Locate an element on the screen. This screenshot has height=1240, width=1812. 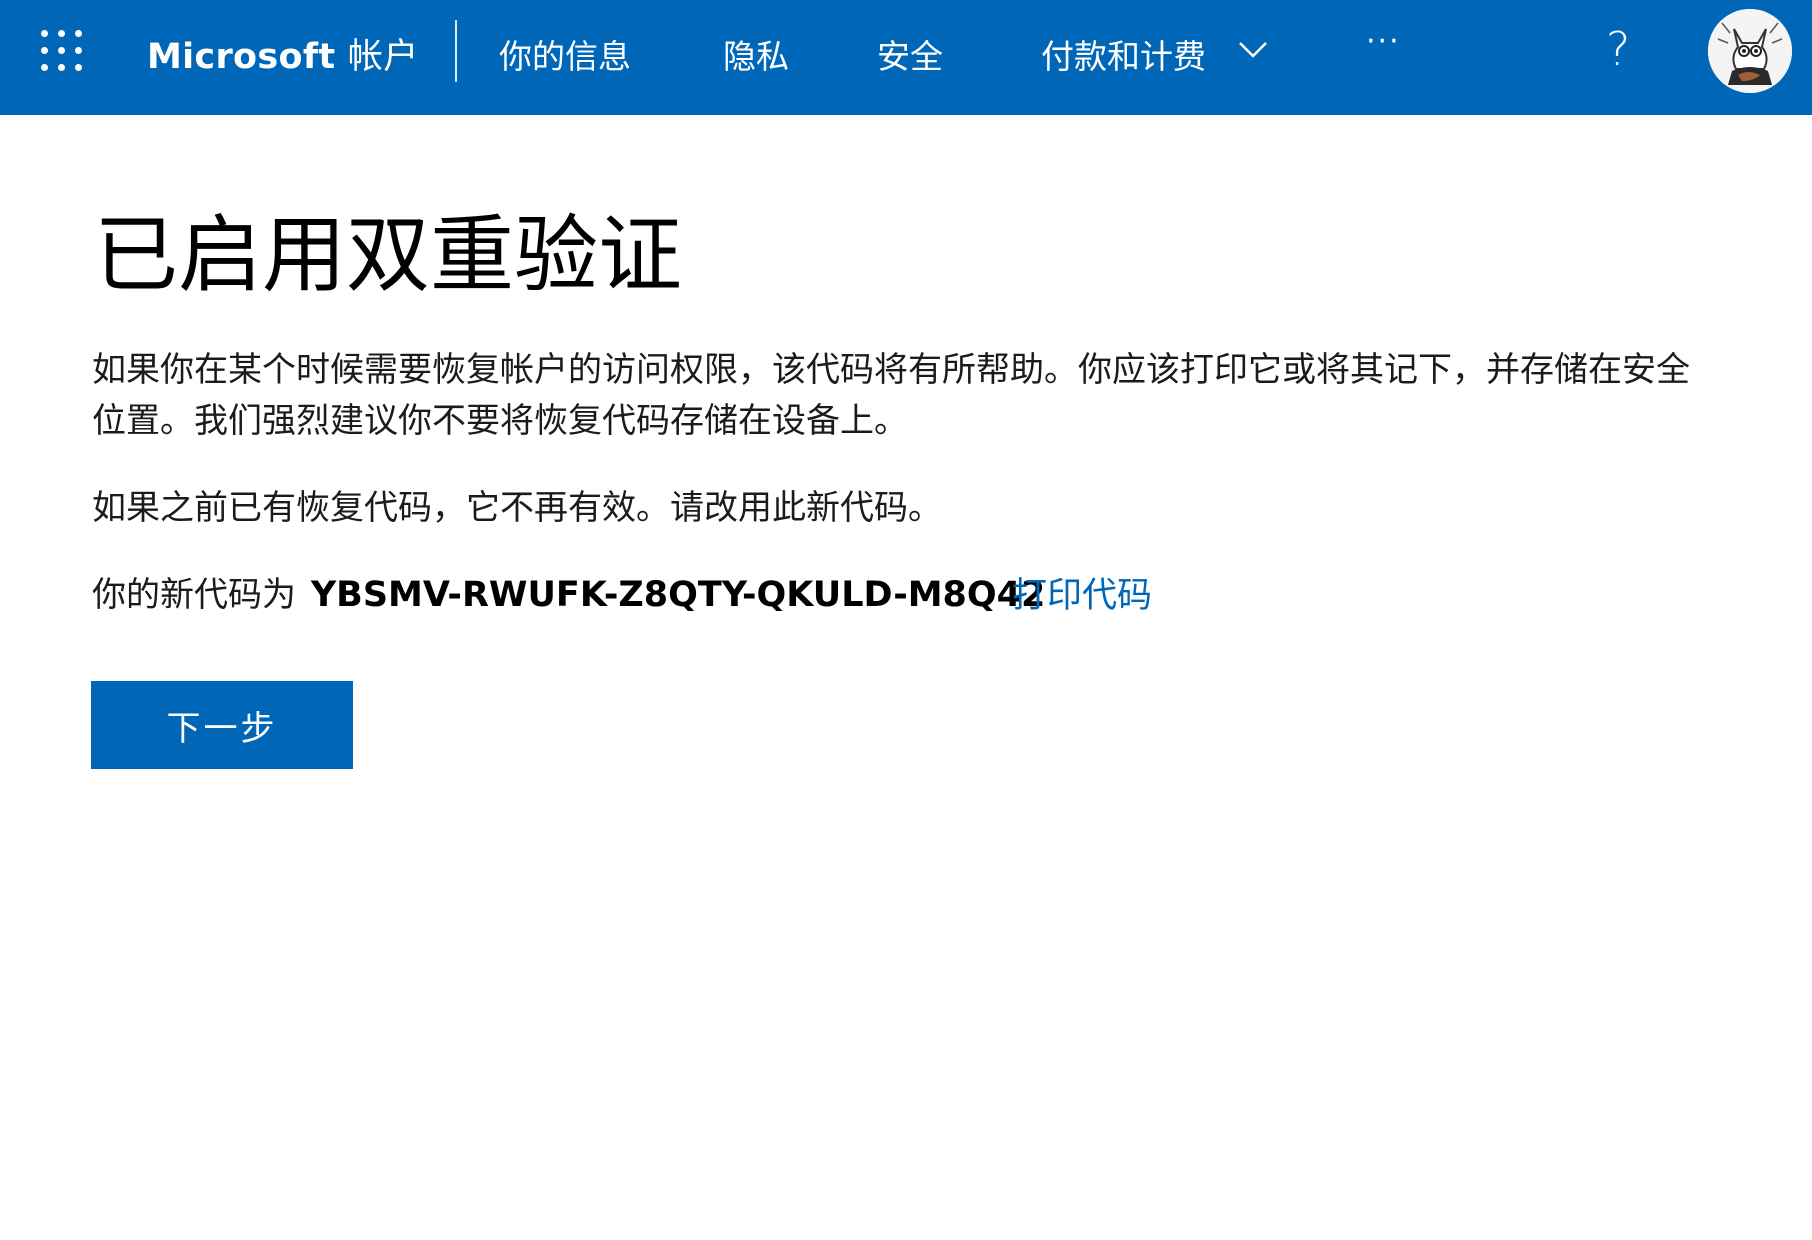
nav-your-info: 你的信息 is located at coordinates (565, 54).